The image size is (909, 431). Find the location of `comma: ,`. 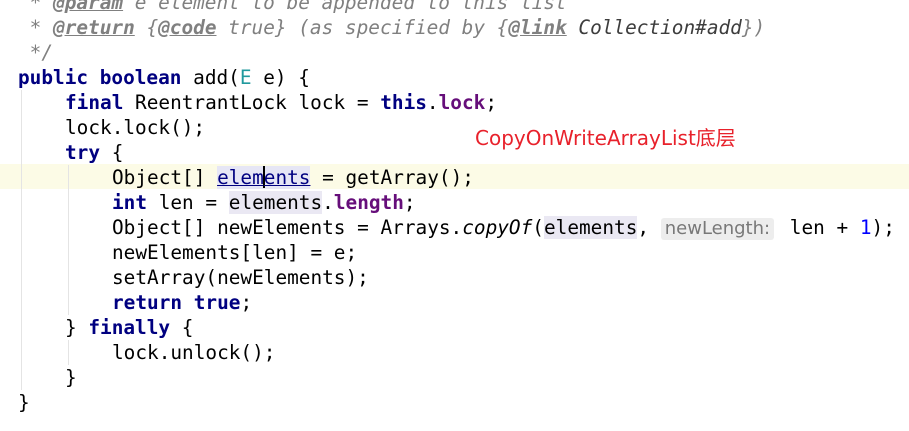

comma: , is located at coordinates (649, 227).